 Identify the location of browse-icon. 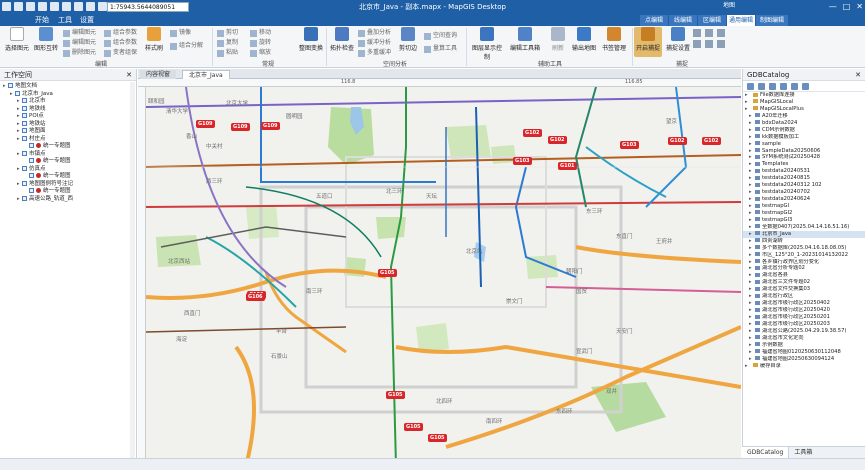
(794, 86).